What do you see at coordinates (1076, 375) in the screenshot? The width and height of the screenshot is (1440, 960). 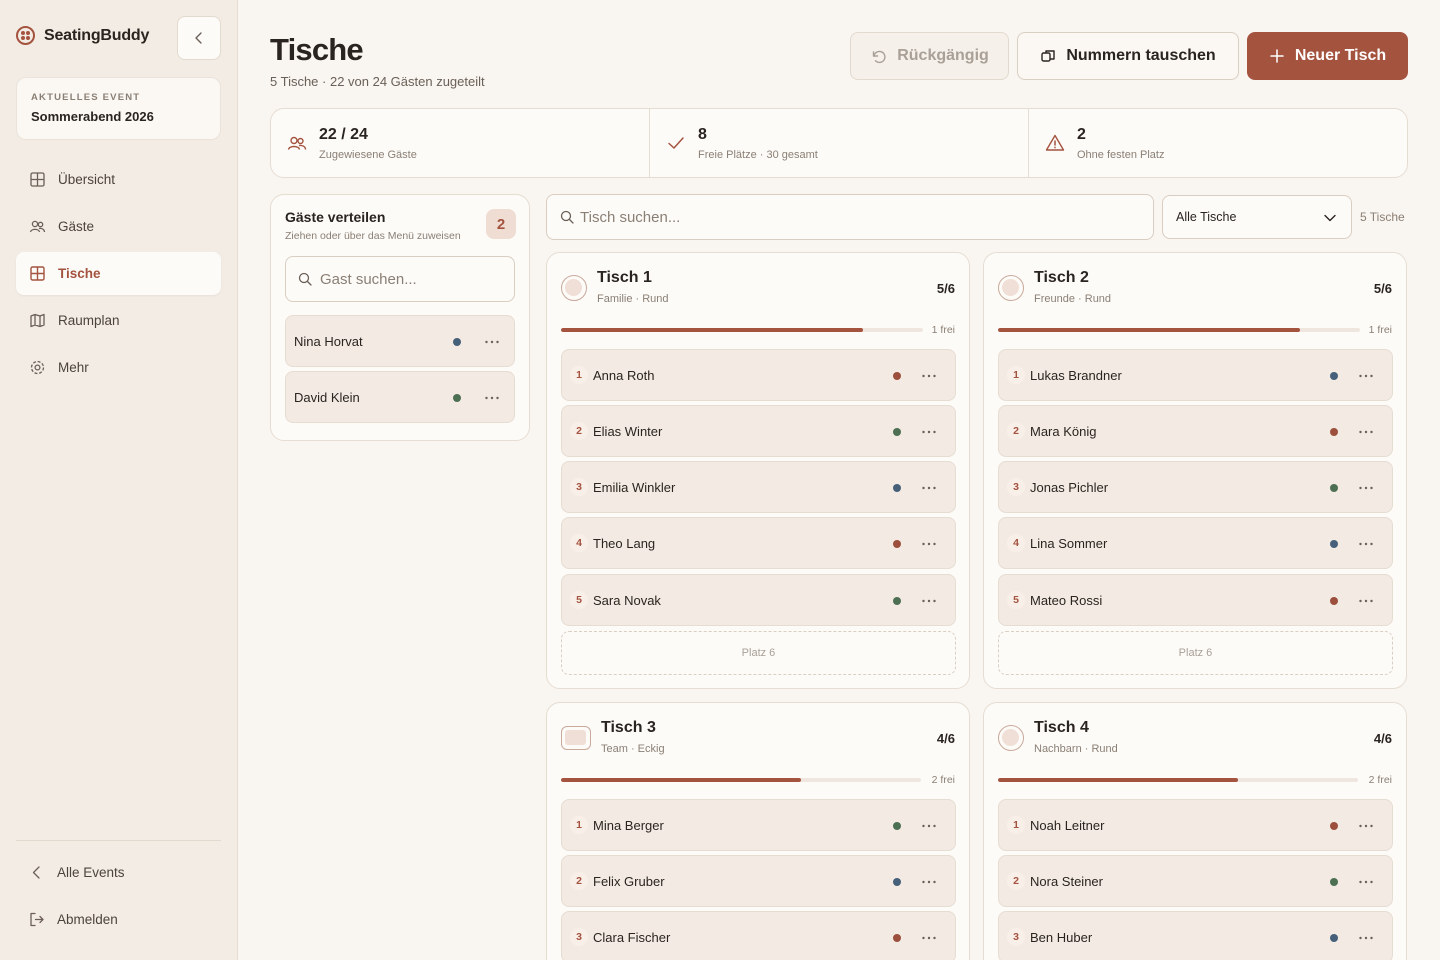 I see `seat-guest-name: Lukas Brandner` at bounding box center [1076, 375].